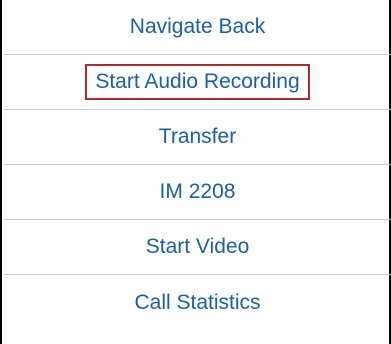 The image size is (391, 344). I want to click on call-statistics-label: Call Statistics, so click(197, 302).